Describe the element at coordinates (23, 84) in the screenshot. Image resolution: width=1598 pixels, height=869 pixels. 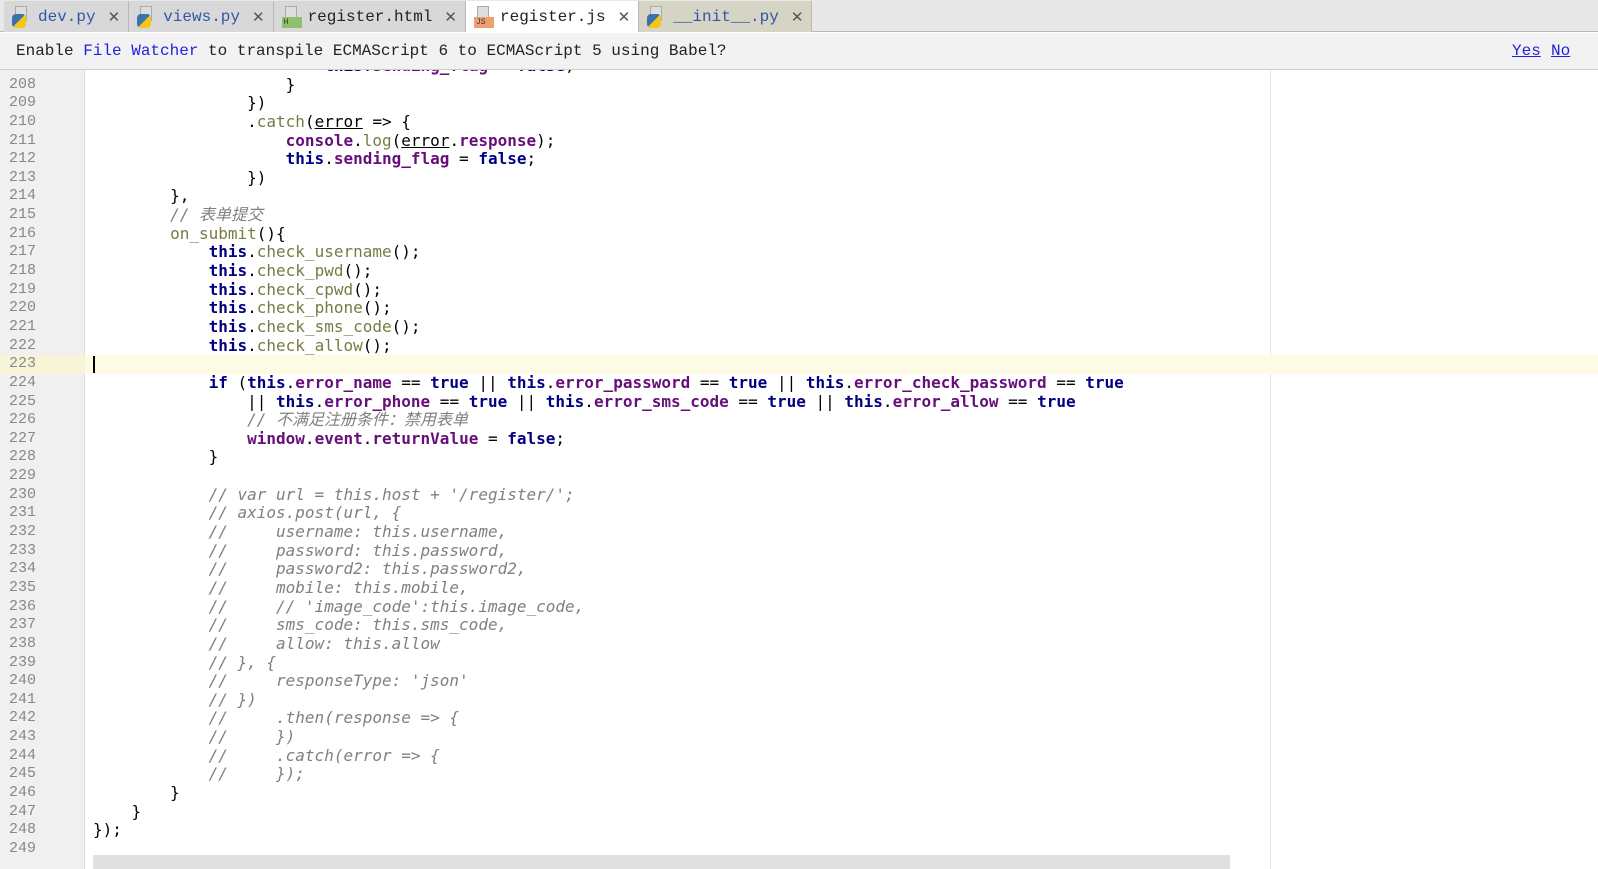
I see `line-number: 208` at that location.